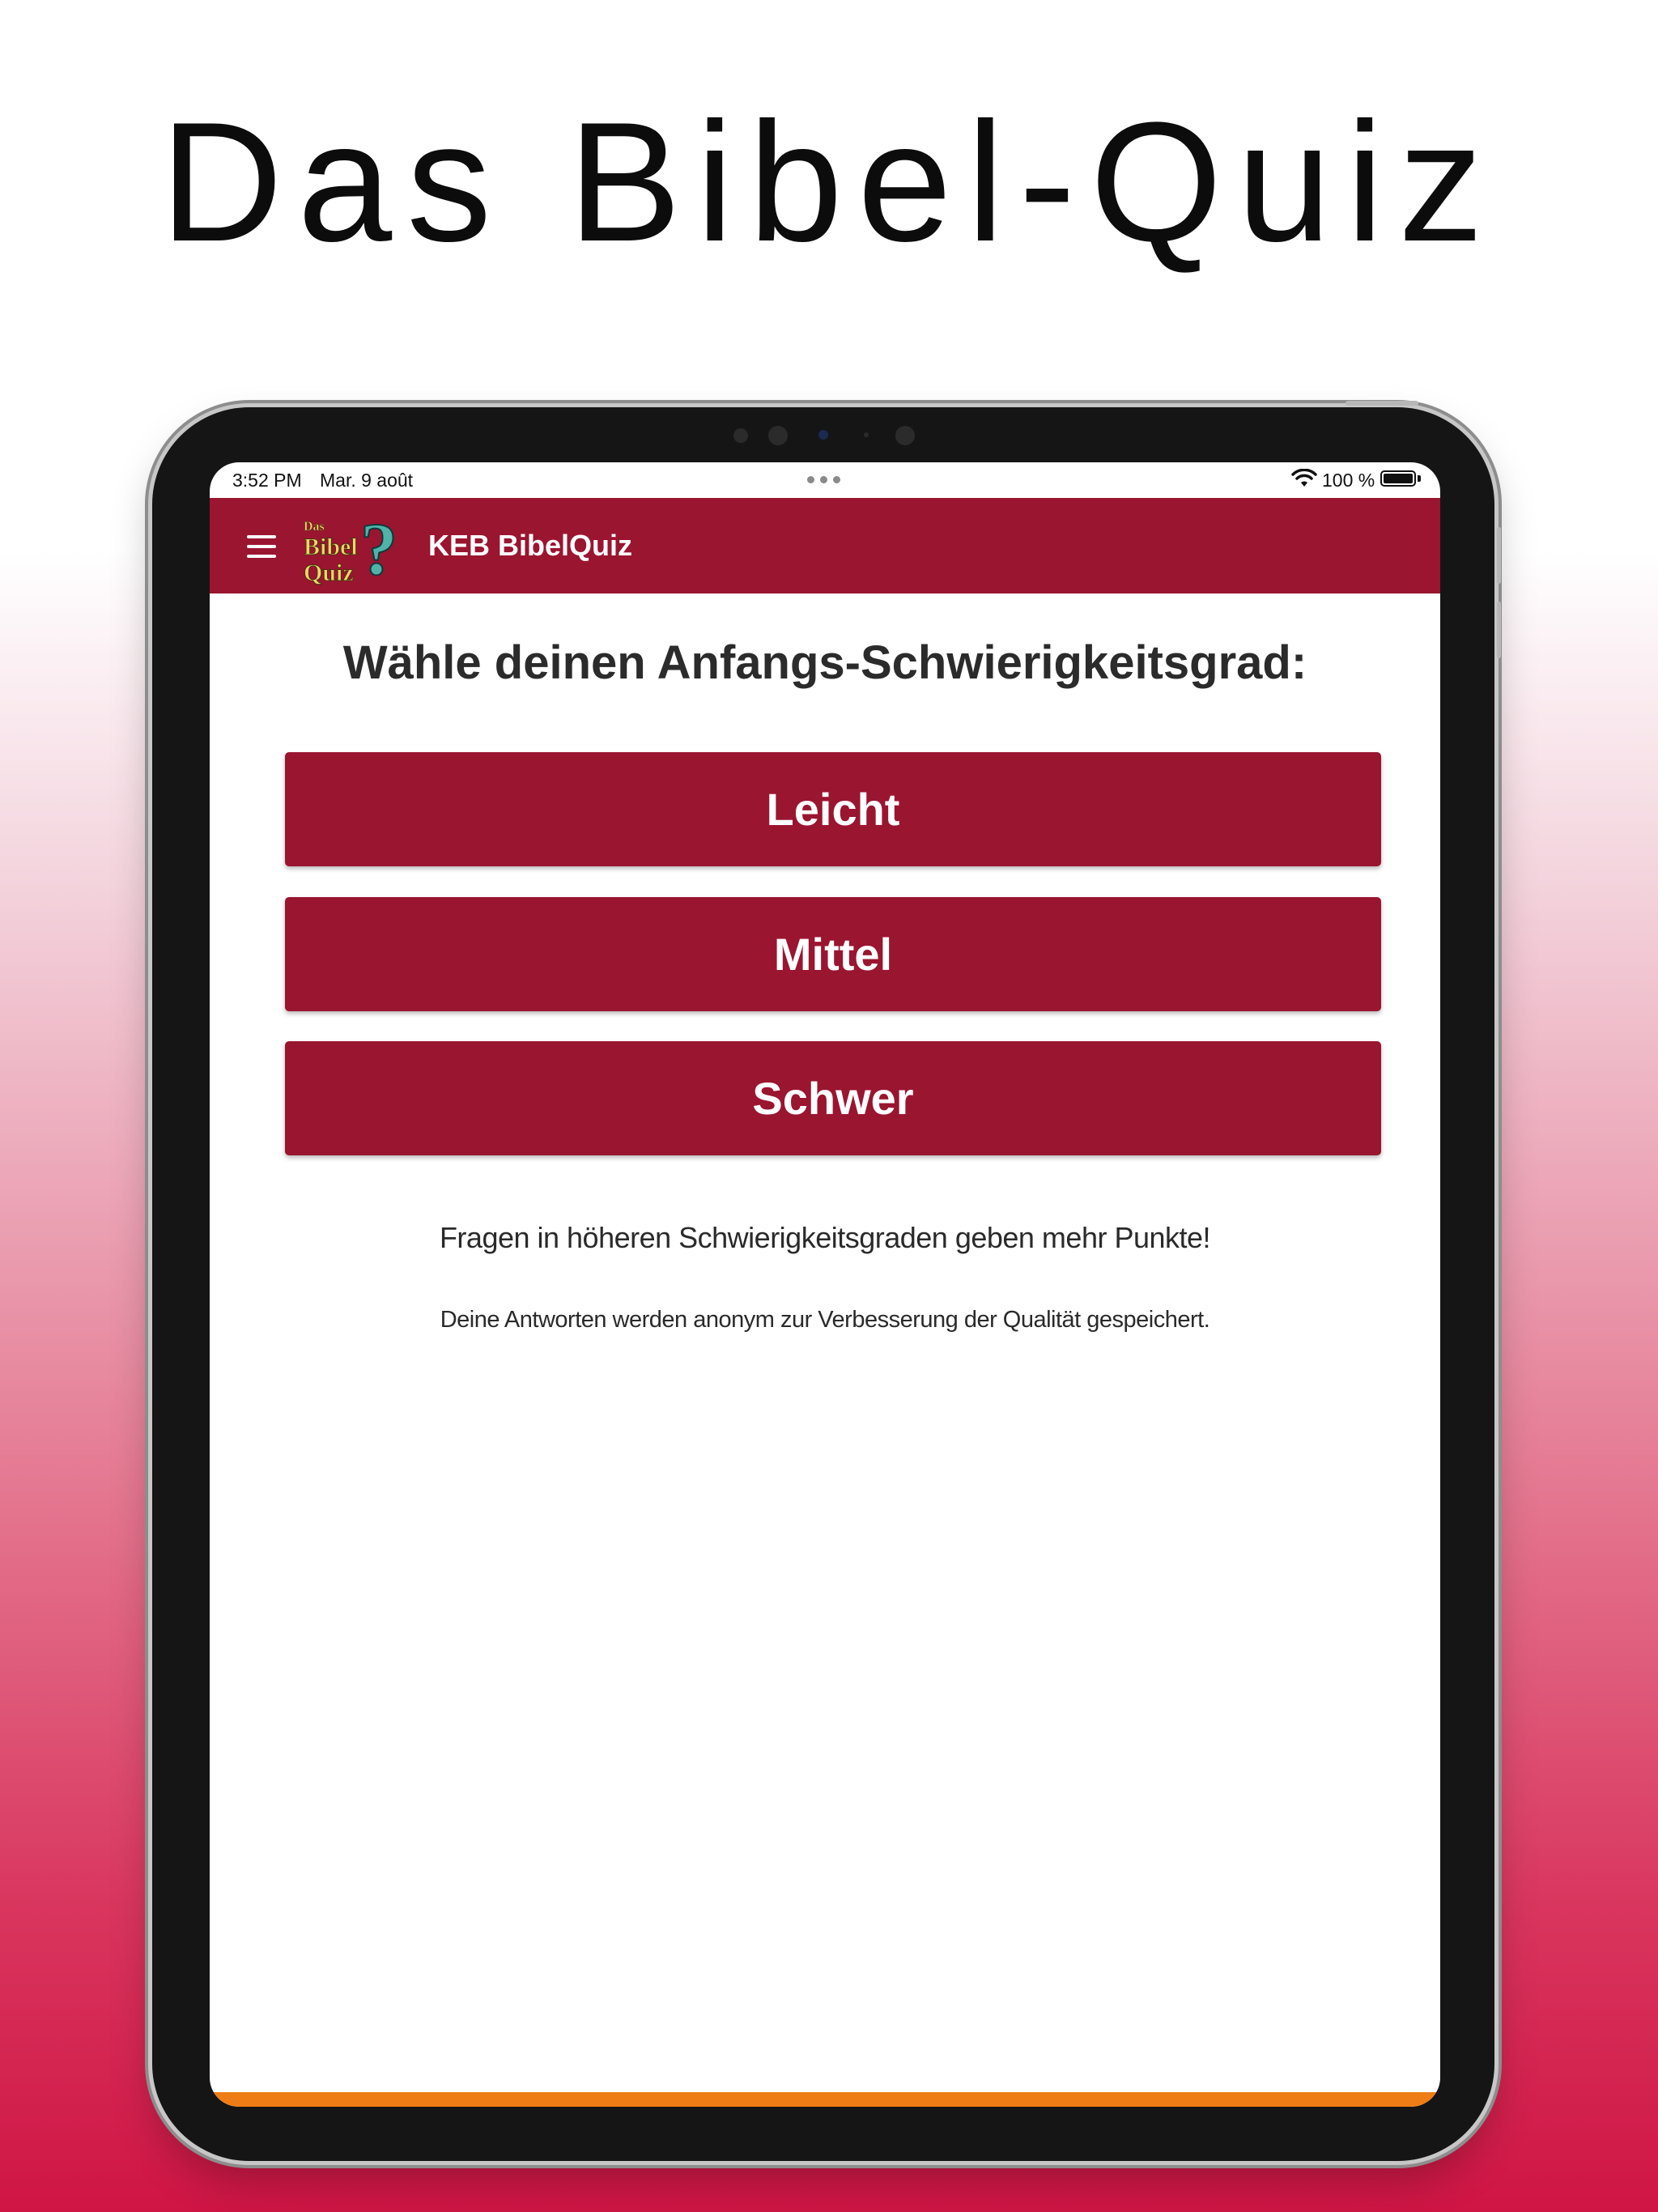 This screenshot has height=2212, width=1658. I want to click on difficulty-heading: Wähle deinen Anfangs-Schwierigkeitsgrad:, so click(824, 662).